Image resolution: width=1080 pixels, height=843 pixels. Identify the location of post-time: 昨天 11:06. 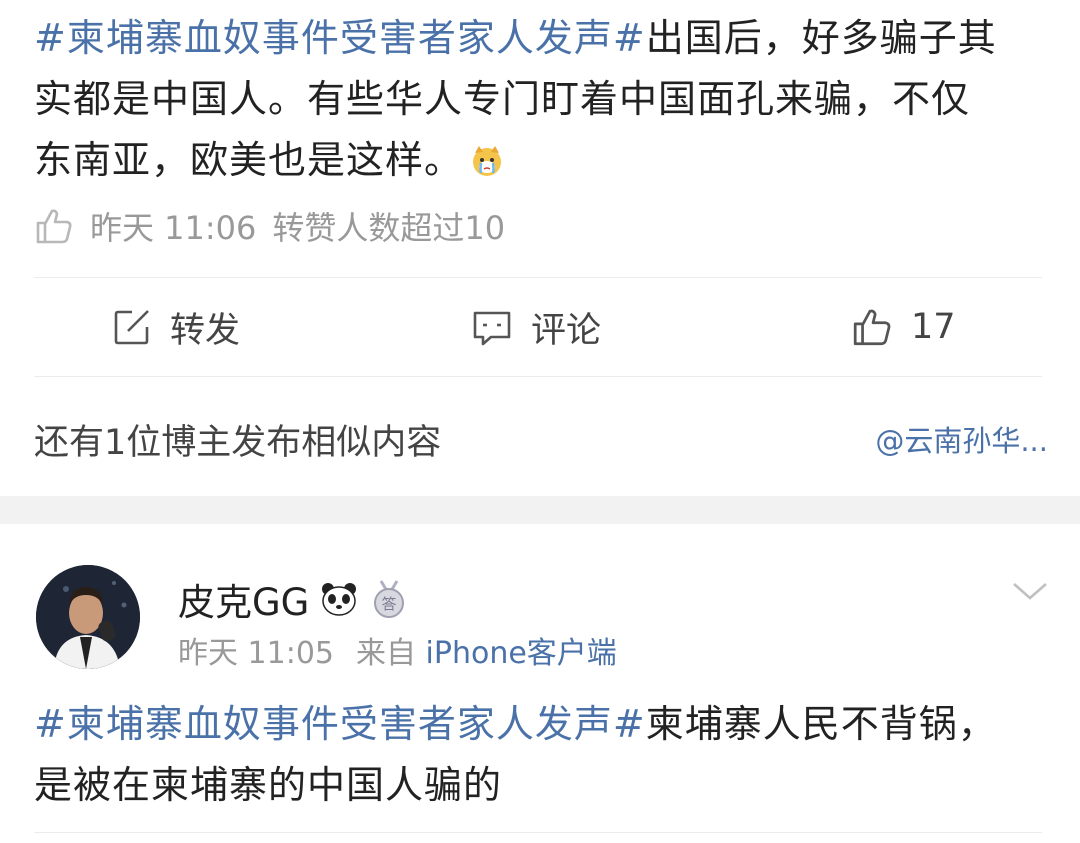
(173, 228).